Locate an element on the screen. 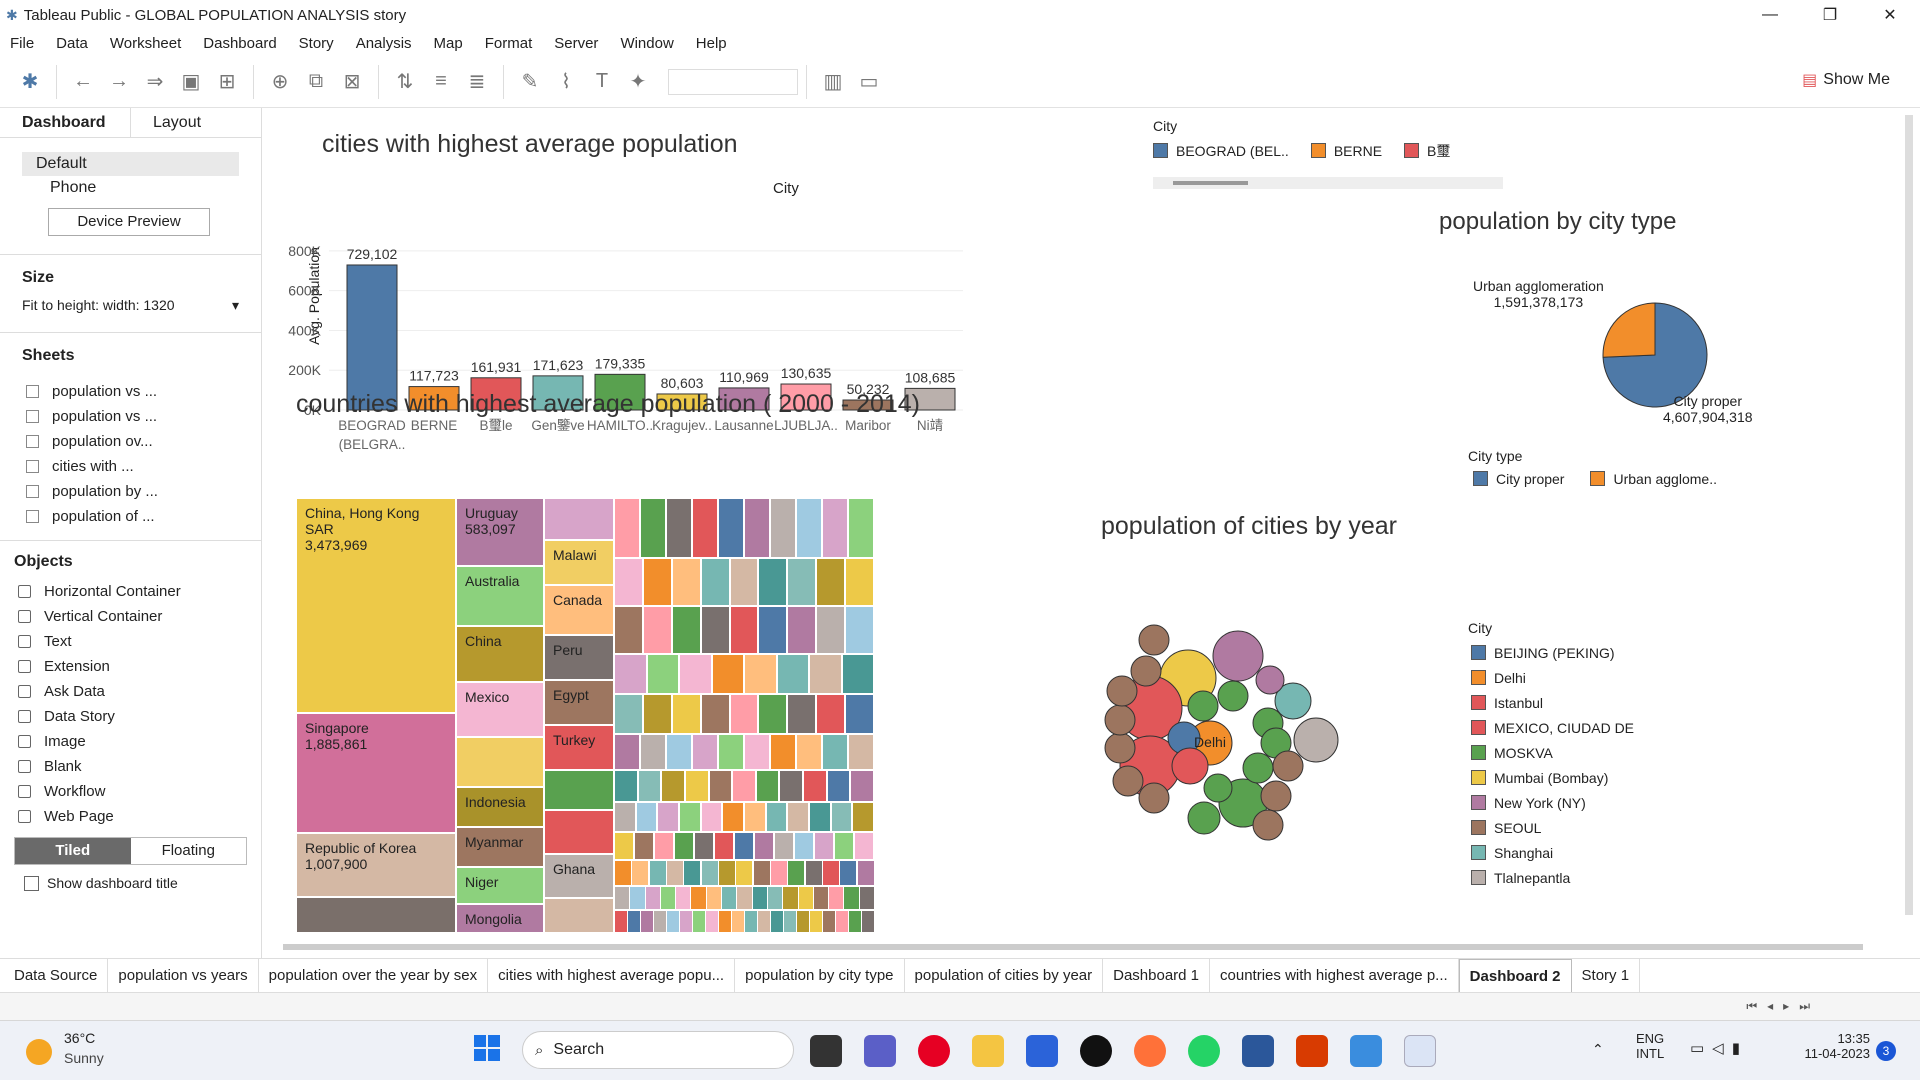 The image size is (1920, 1080). menu-dashboard: Dashboard is located at coordinates (239, 43).